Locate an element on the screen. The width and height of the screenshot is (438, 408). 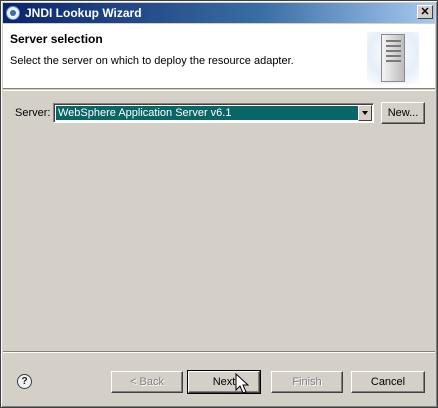
help-icon: ? is located at coordinates (24, 381).